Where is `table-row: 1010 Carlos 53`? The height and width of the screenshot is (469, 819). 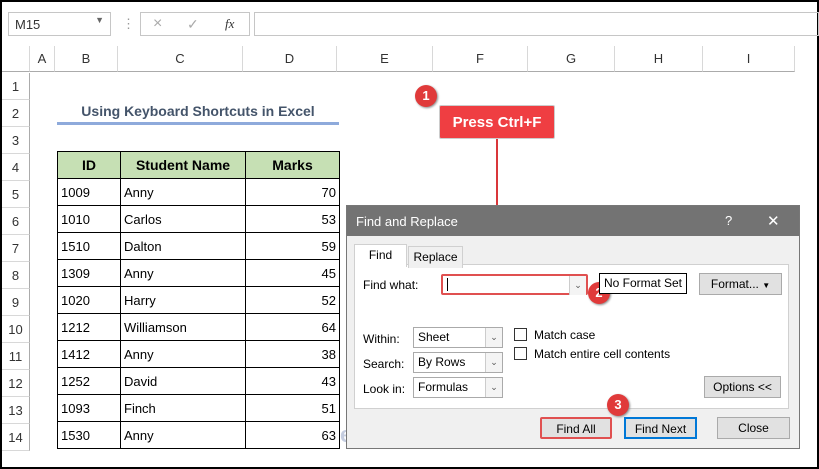
table-row: 1010 Carlos 53 is located at coordinates (198, 219).